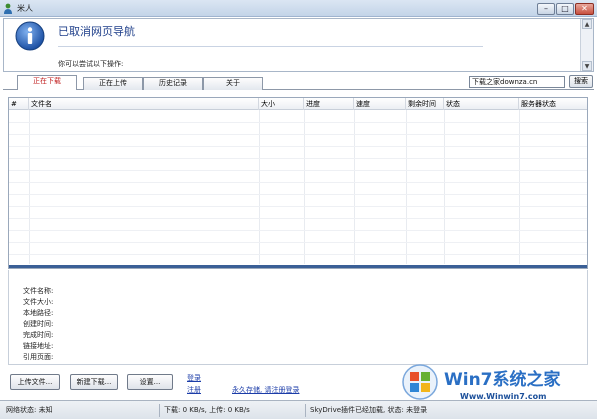 The width and height of the screenshot is (597, 419). Describe the element at coordinates (47, 82) in the screenshot. I see `tab-downloading: 正在下载` at that location.